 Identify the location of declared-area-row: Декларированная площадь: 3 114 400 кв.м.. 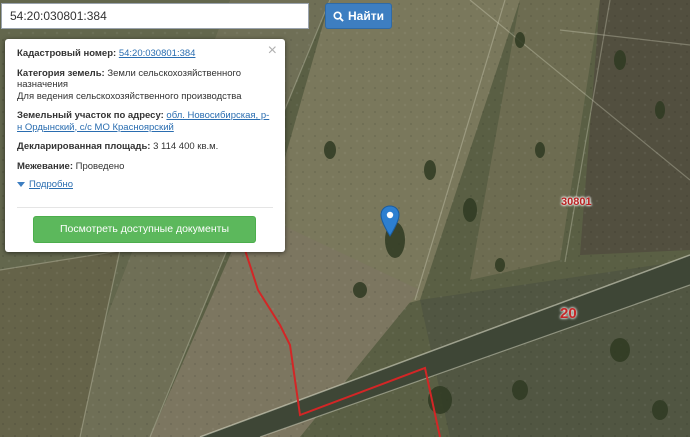
(145, 147).